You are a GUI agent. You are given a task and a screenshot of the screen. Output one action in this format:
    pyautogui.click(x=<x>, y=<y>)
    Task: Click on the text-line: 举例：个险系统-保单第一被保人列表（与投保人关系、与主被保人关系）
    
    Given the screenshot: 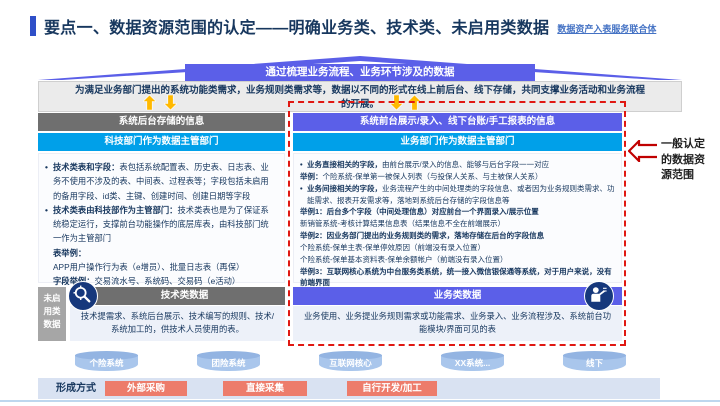 What is the action you would take?
    pyautogui.click(x=457, y=177)
    